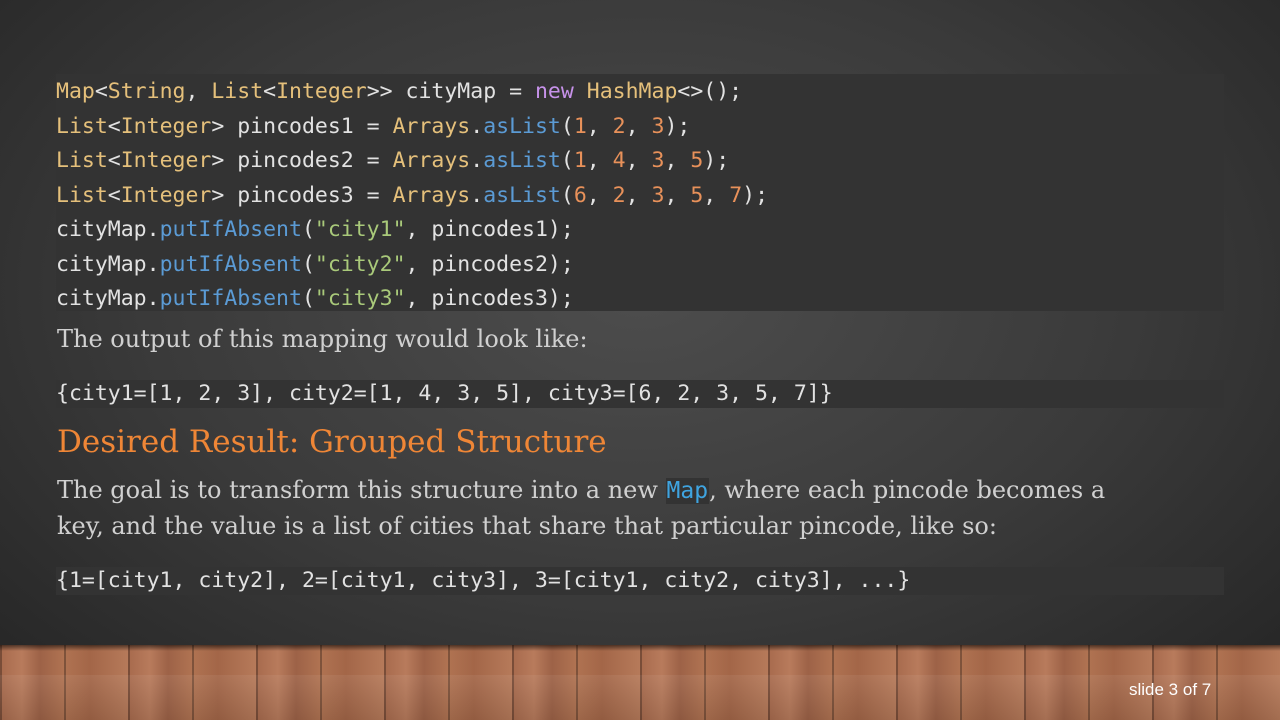 The height and width of the screenshot is (720, 1280). I want to click on code-line: cityMap.putIfAbsent("city2", pincodes2);, so click(640, 265).